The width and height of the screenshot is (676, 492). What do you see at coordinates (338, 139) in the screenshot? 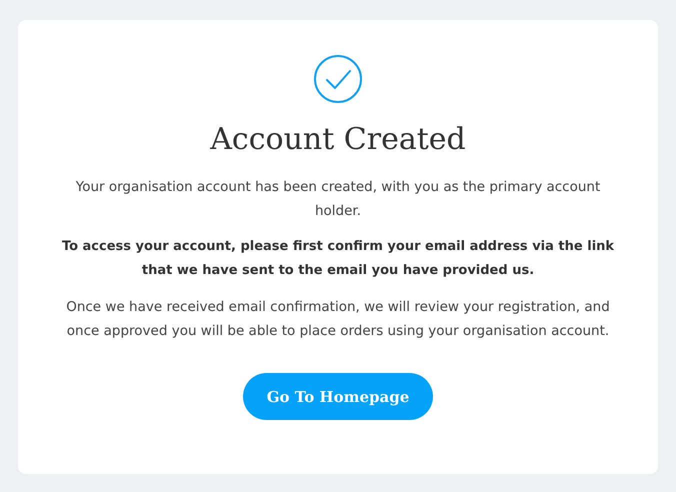
I see `page-title: Account Created` at bounding box center [338, 139].